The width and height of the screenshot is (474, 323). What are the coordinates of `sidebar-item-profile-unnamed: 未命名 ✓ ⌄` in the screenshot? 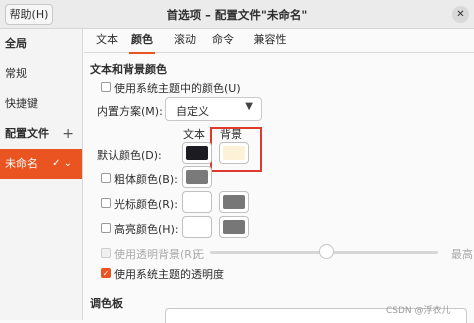 It's located at (41, 164).